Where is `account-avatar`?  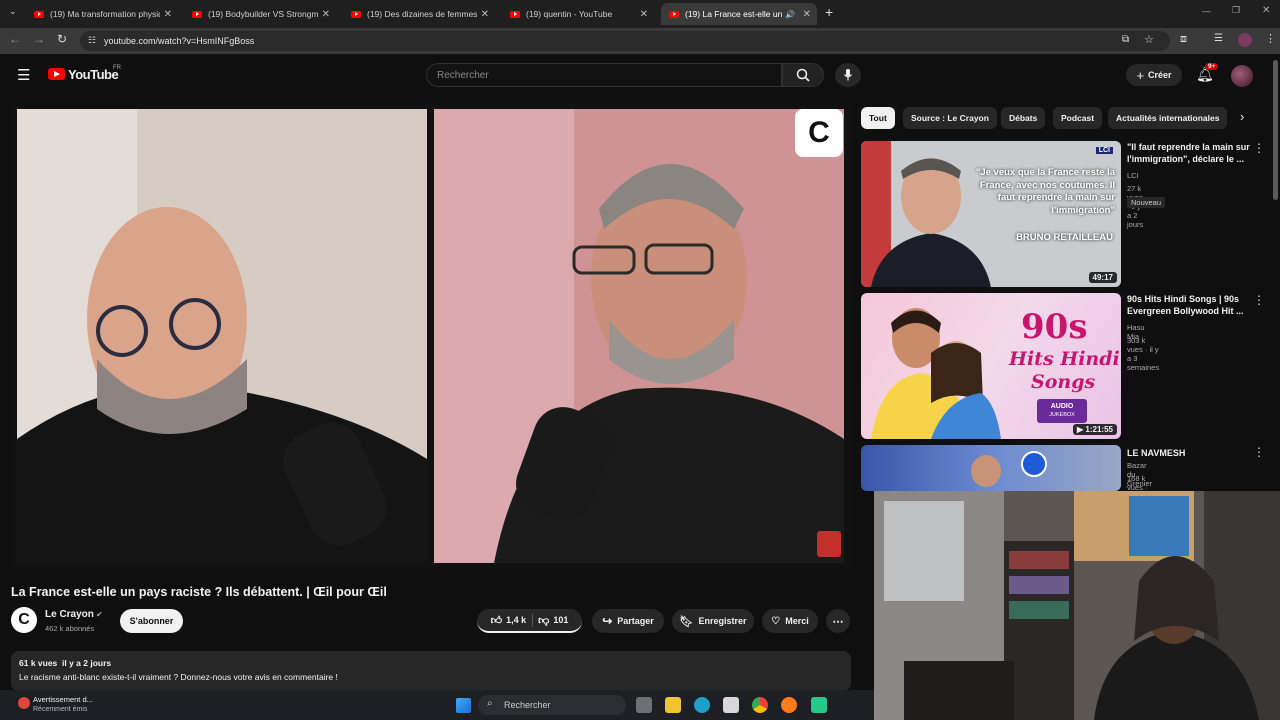
account-avatar is located at coordinates (1242, 76).